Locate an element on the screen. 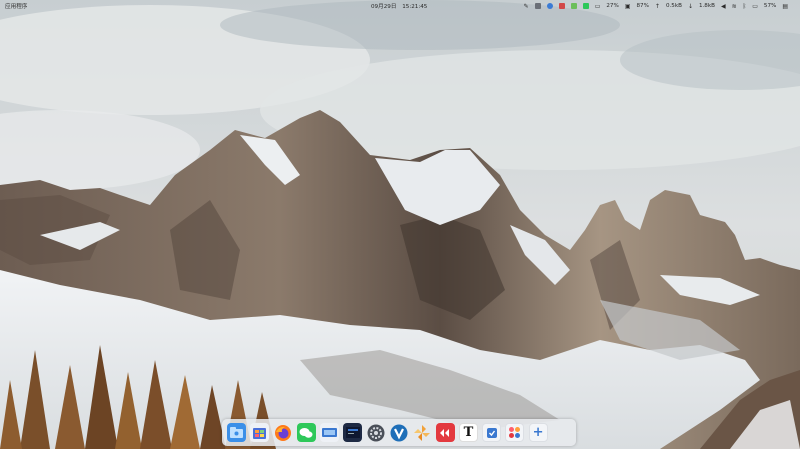 The height and width of the screenshot is (449, 800). file-manager-icon is located at coordinates (237, 432).